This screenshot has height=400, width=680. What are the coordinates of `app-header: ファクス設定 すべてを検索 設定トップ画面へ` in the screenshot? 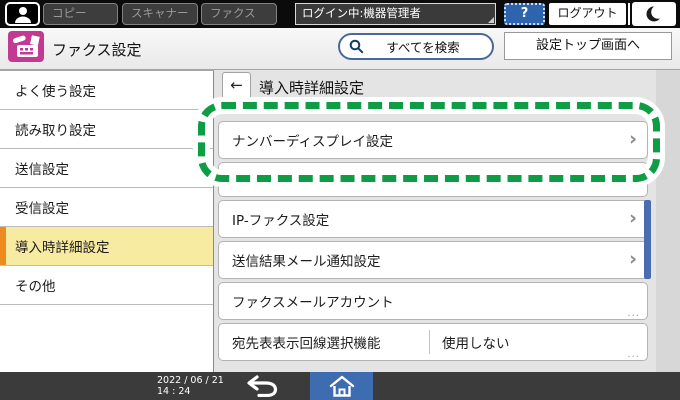 It's located at (340, 49).